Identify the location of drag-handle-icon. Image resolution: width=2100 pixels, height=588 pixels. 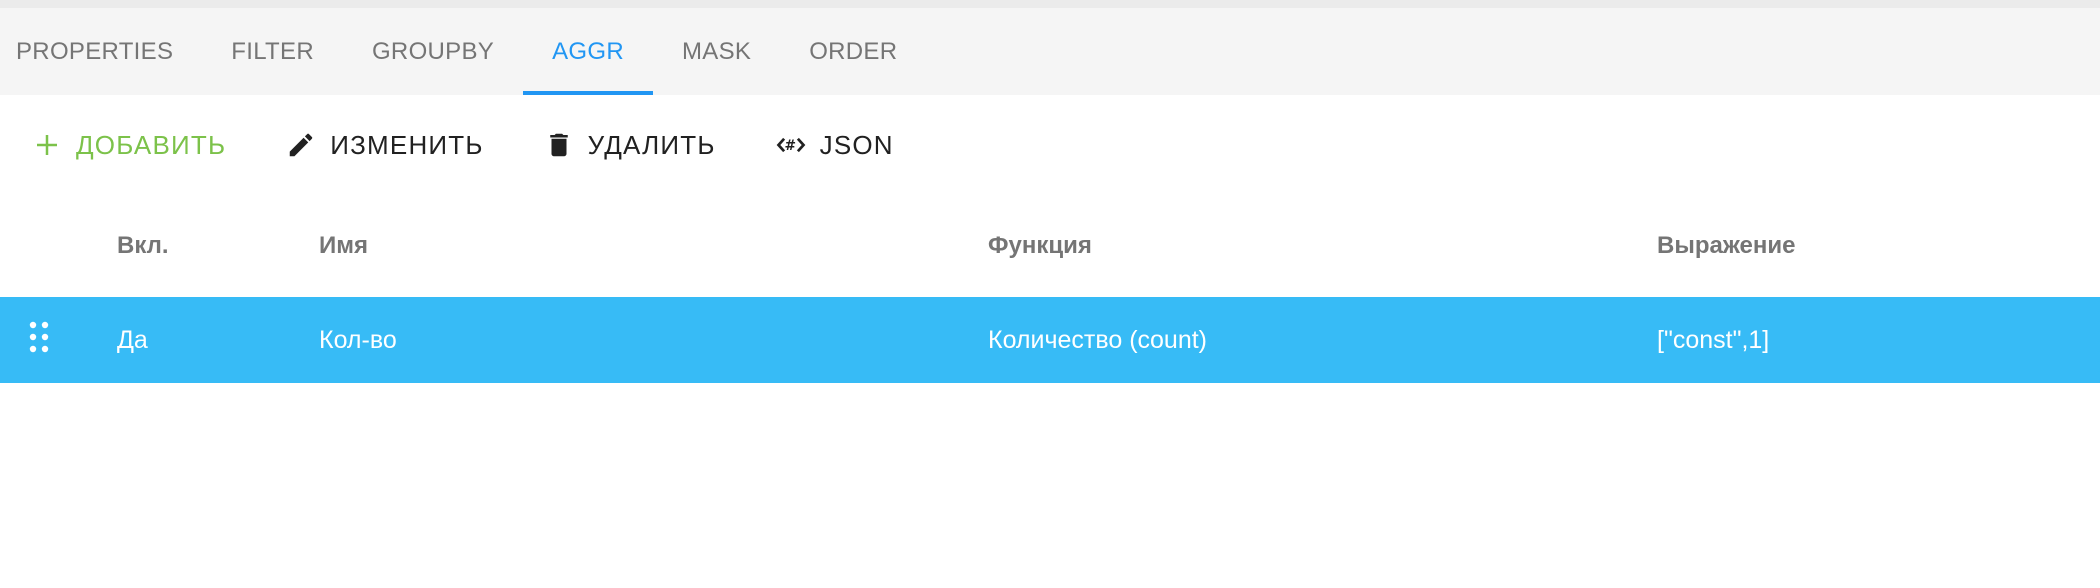
(39, 340).